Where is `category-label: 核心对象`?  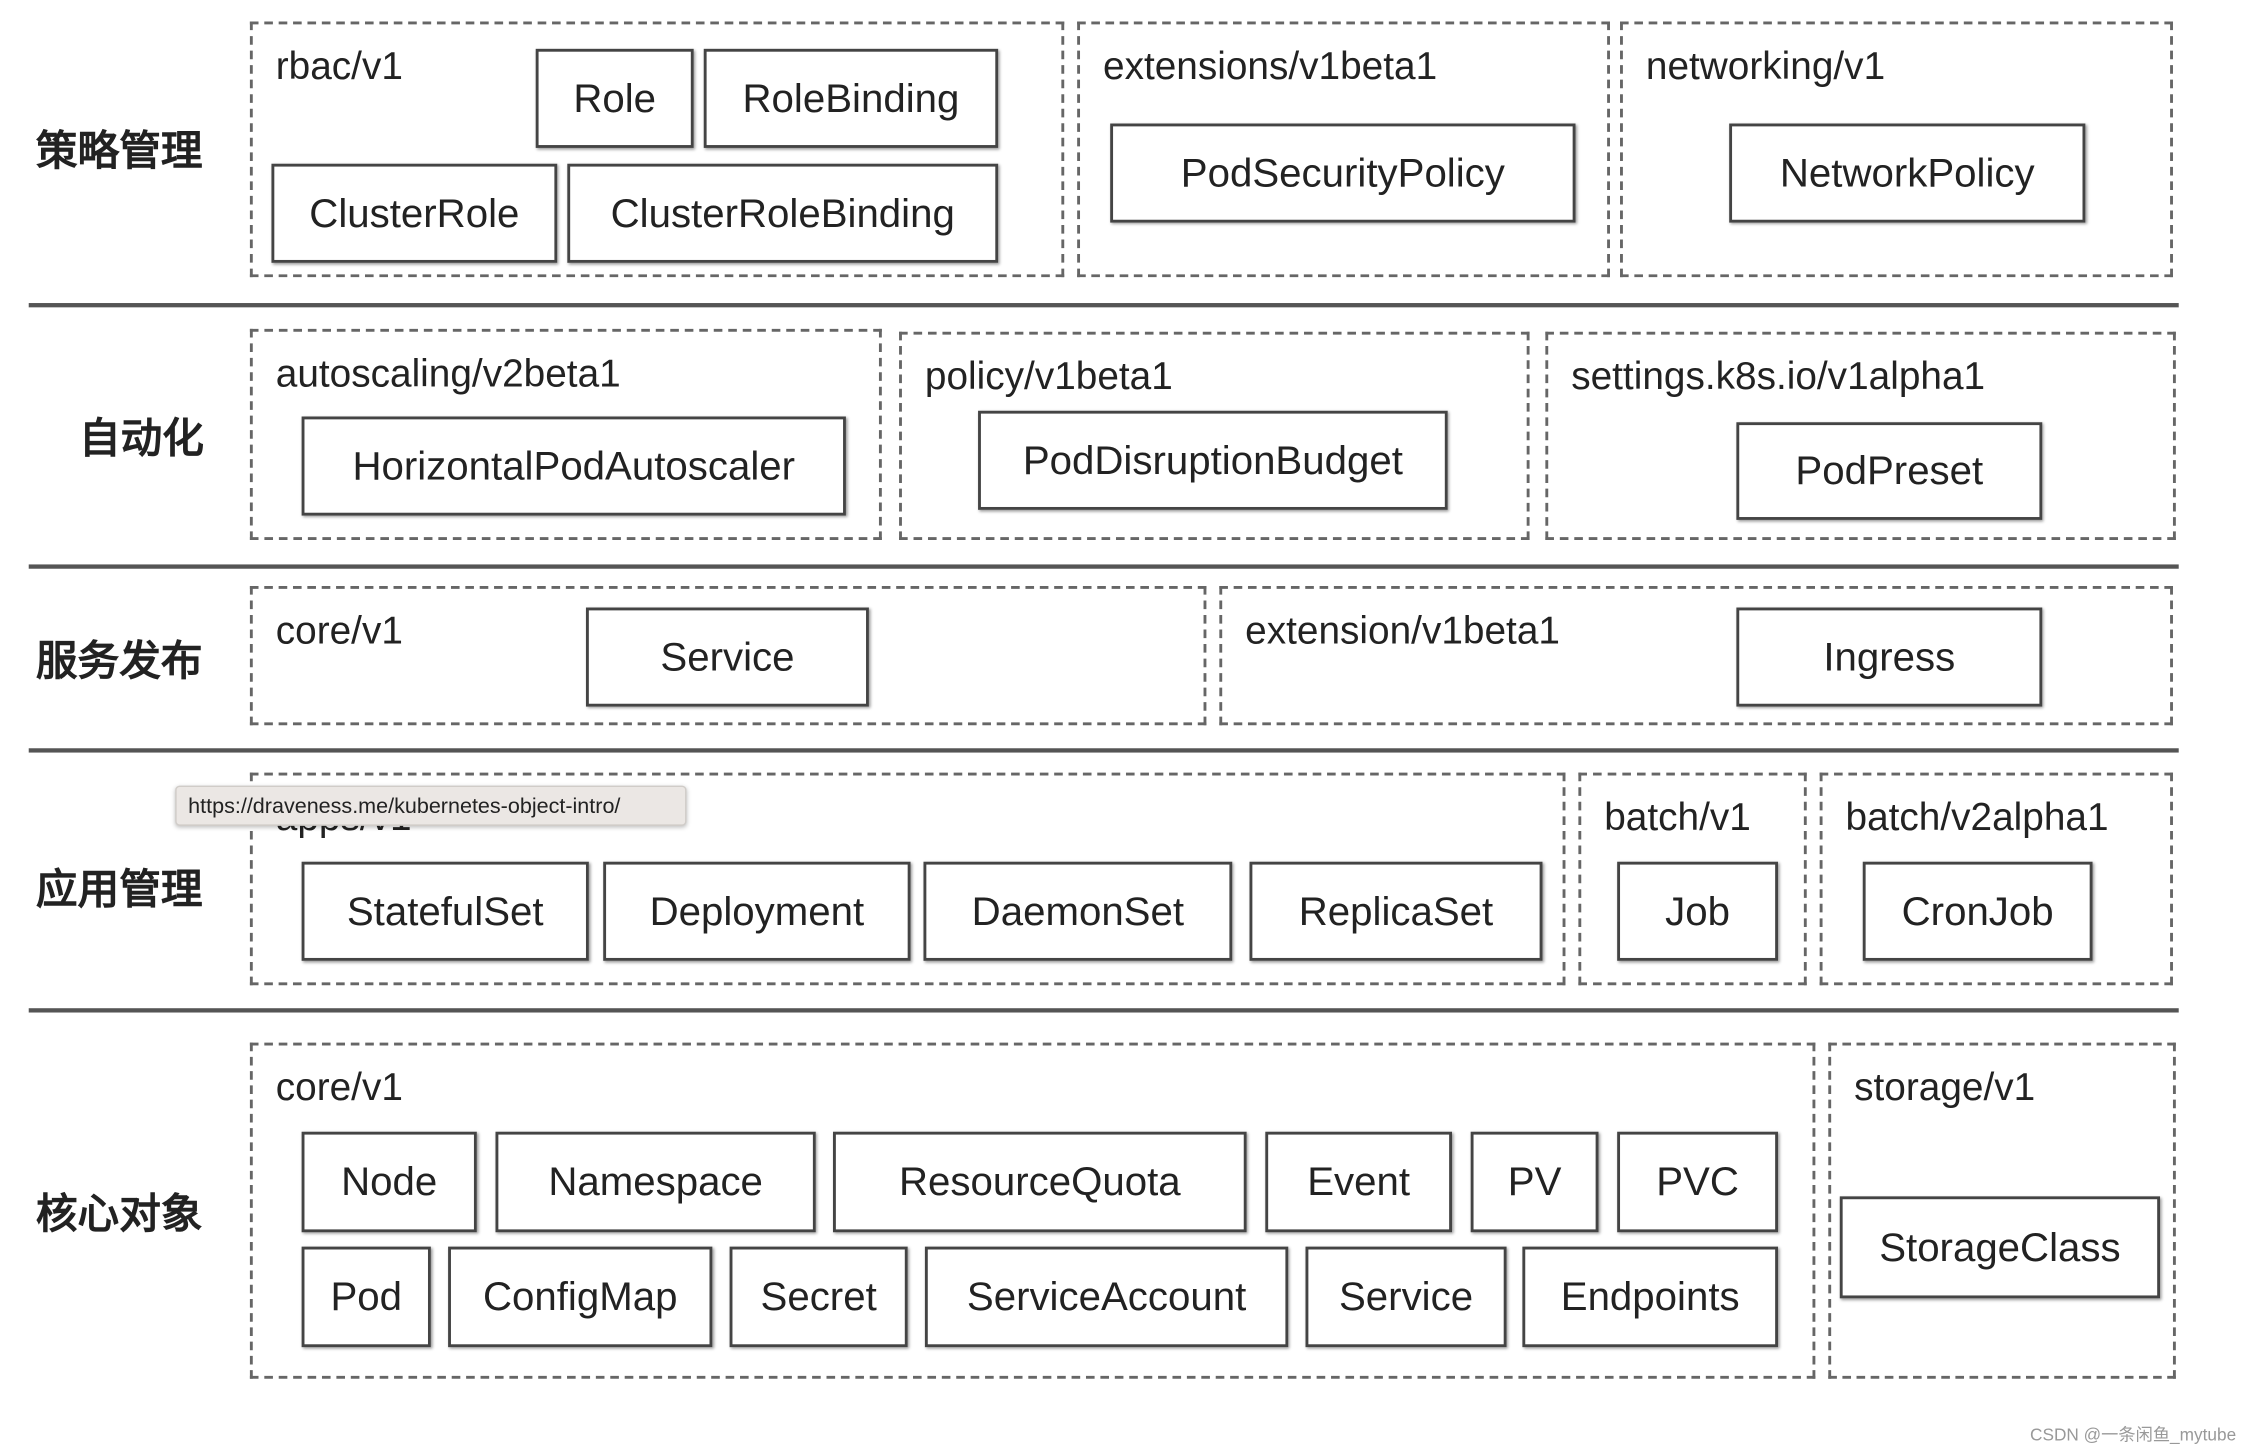 category-label: 核心对象 is located at coordinates (119, 1214).